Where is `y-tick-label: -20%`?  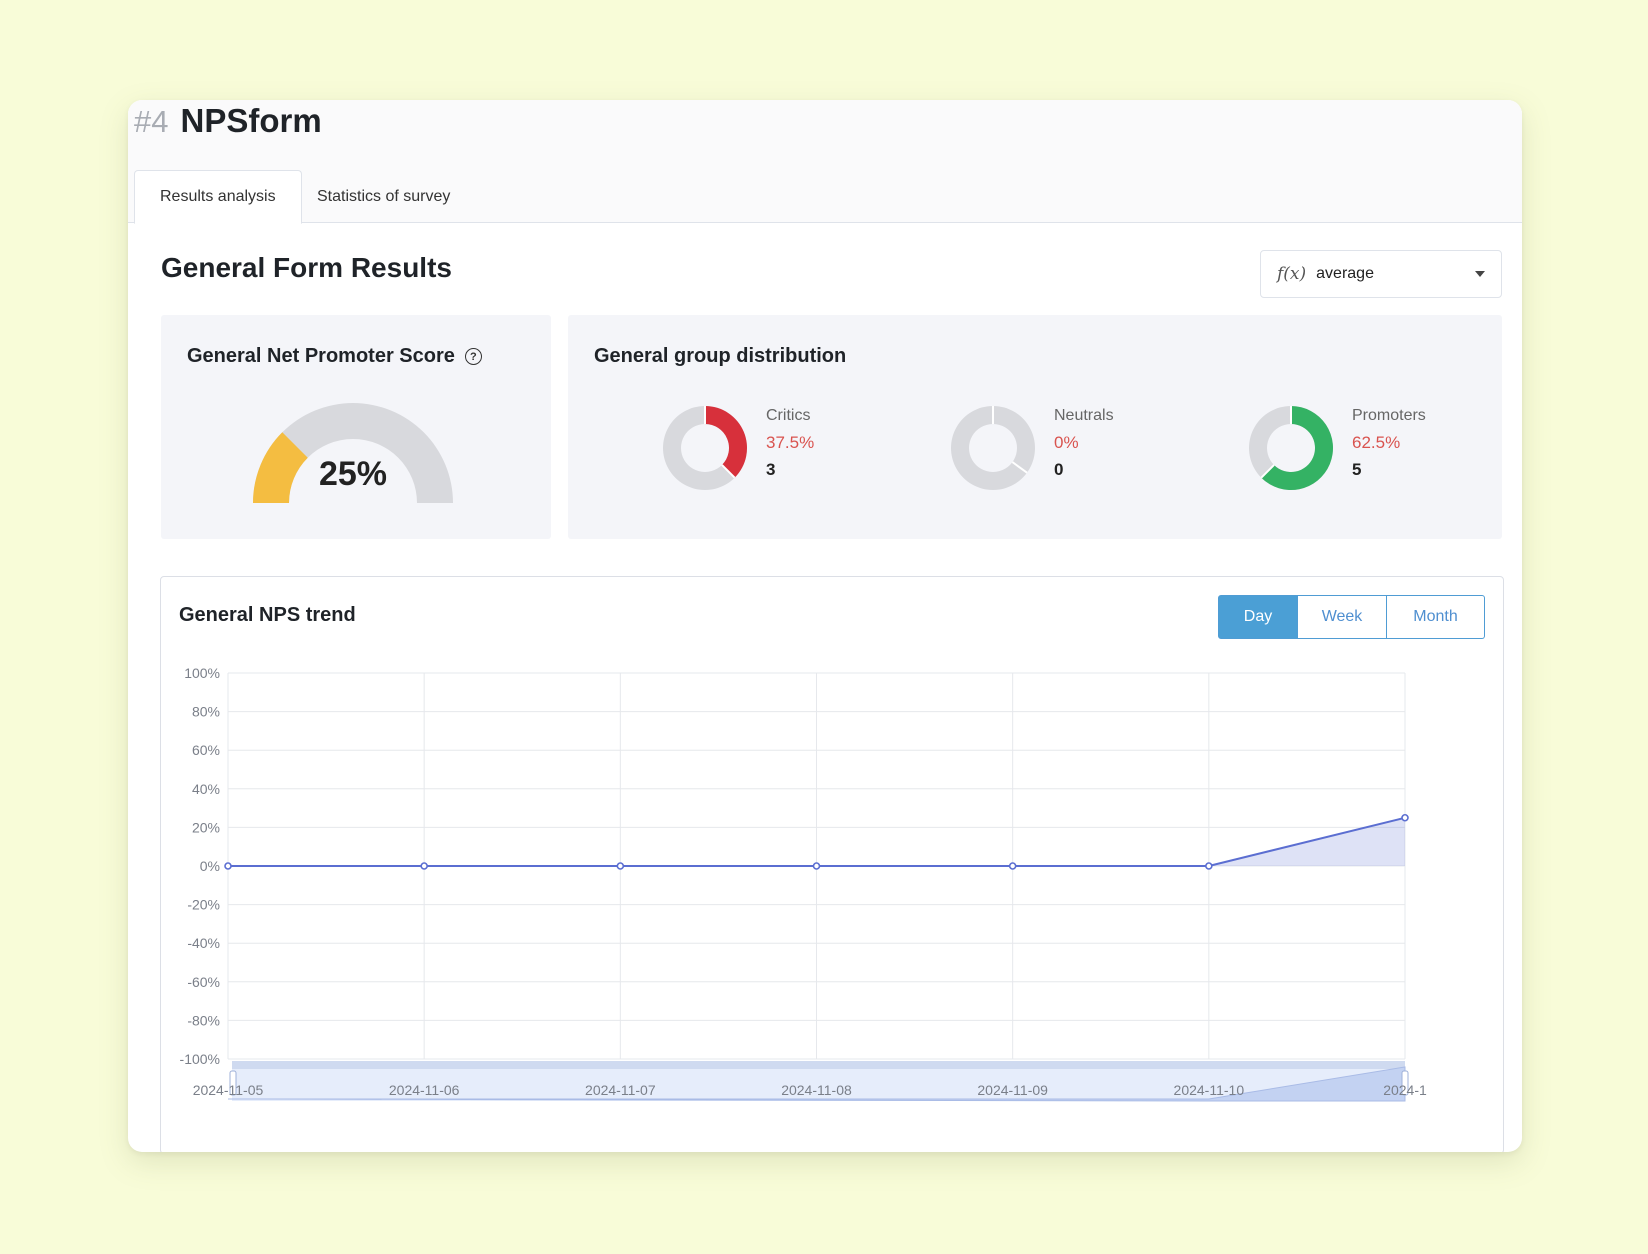 y-tick-label: -20% is located at coordinates (203, 905).